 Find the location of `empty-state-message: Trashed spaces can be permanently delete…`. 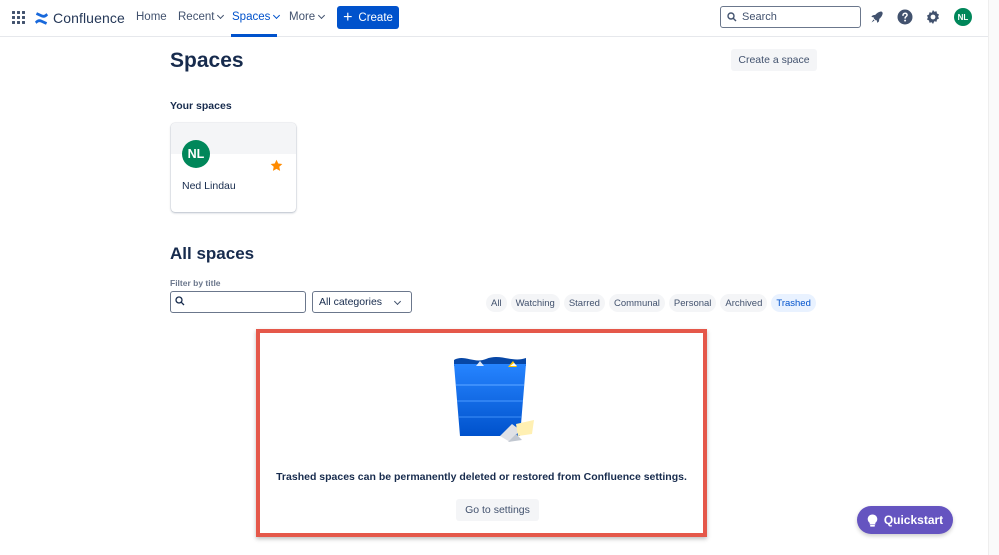

empty-state-message: Trashed spaces can be permanently delete… is located at coordinates (481, 477).